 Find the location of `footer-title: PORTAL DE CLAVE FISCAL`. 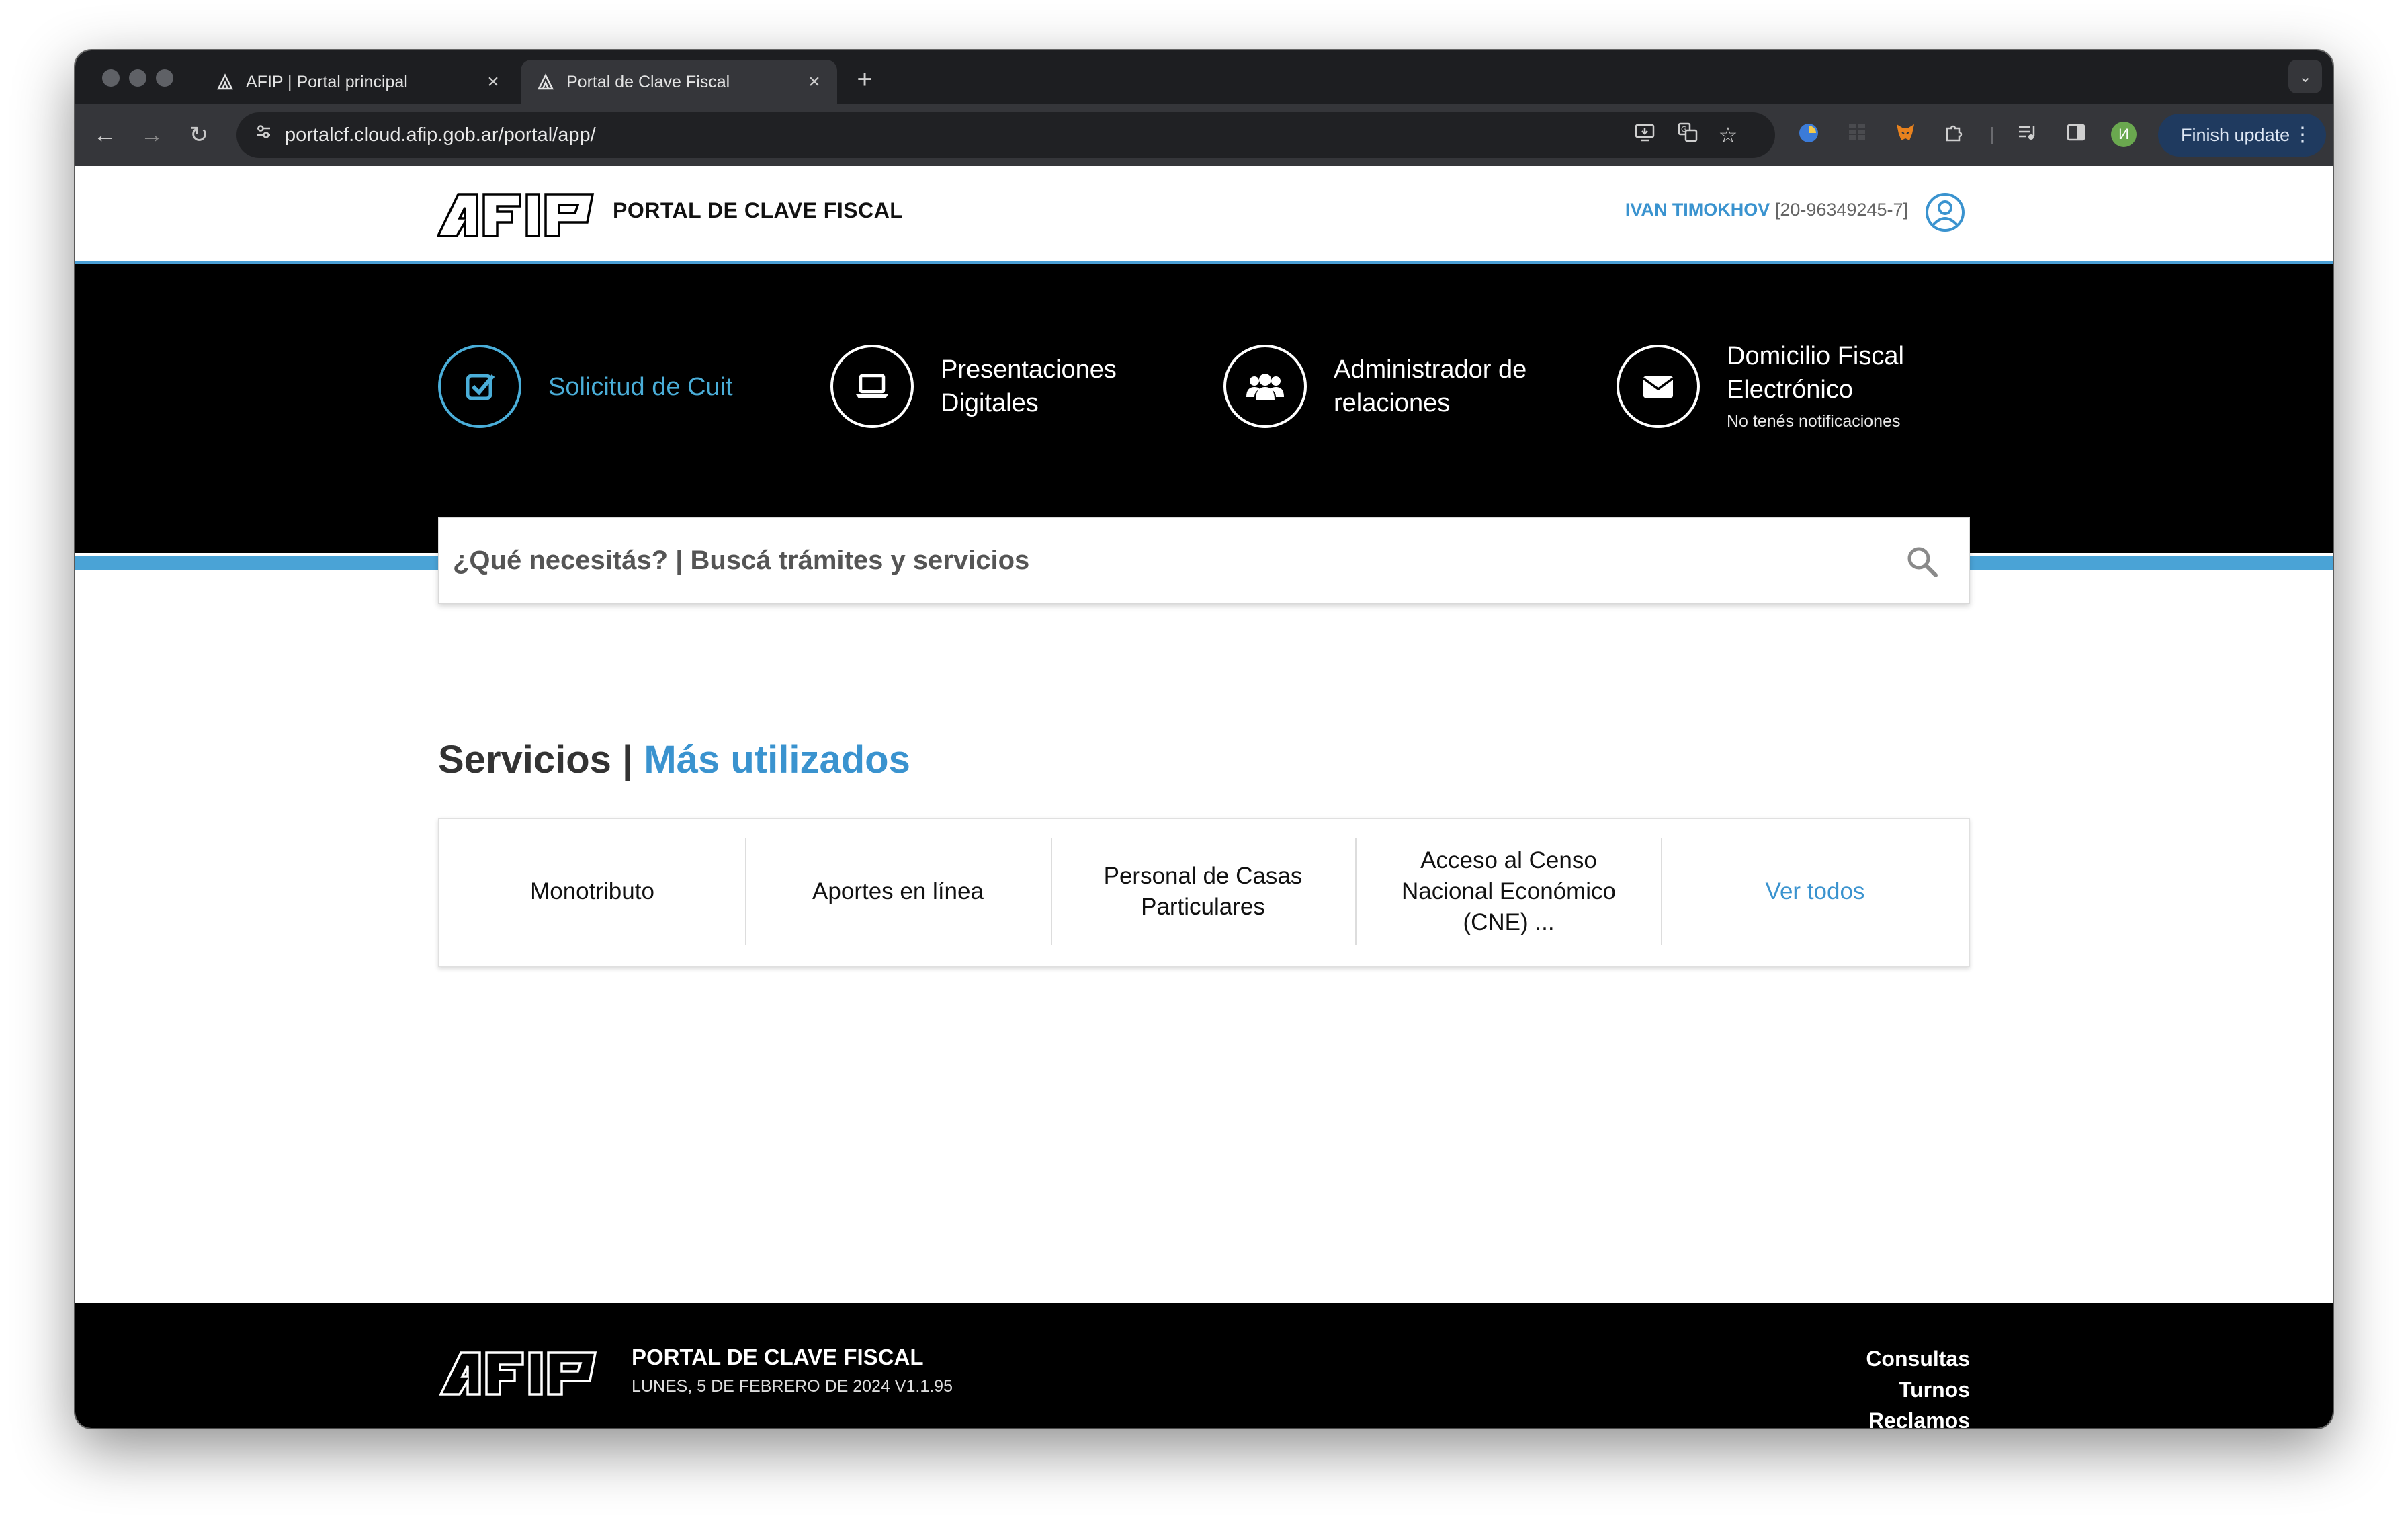

footer-title: PORTAL DE CLAVE FISCAL is located at coordinates (778, 1357).